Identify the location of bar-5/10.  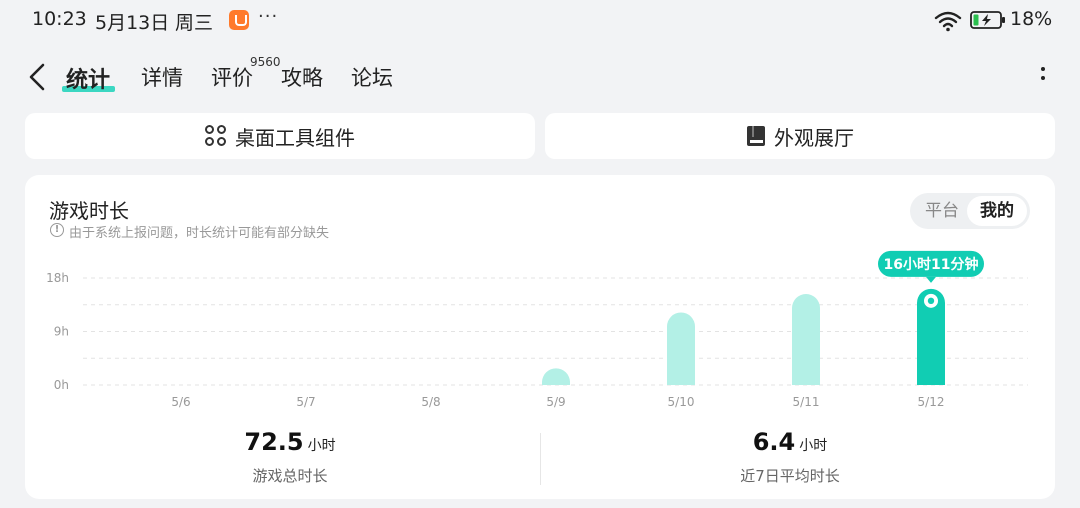
(681, 348).